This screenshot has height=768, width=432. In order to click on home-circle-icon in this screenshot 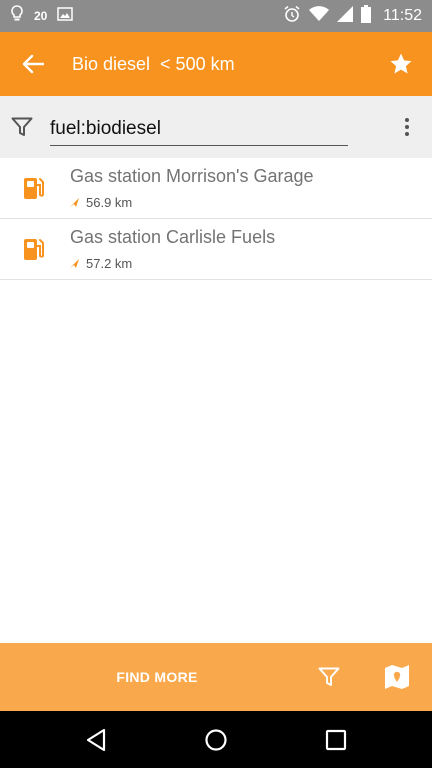, I will do `click(216, 740)`.